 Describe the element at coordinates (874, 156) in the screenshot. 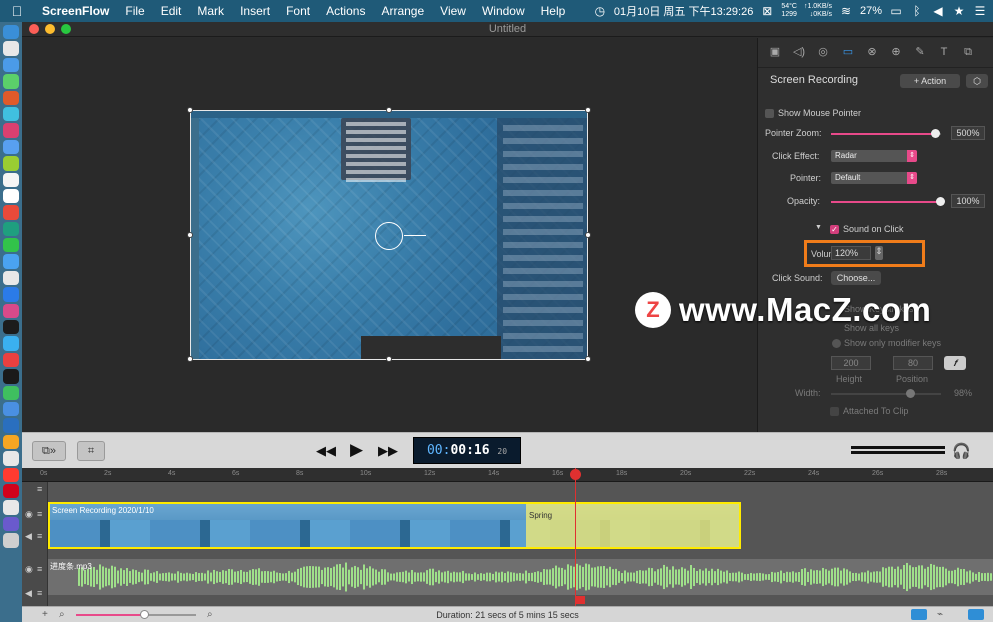

I see `click-effect-select: Radar ⇕` at that location.